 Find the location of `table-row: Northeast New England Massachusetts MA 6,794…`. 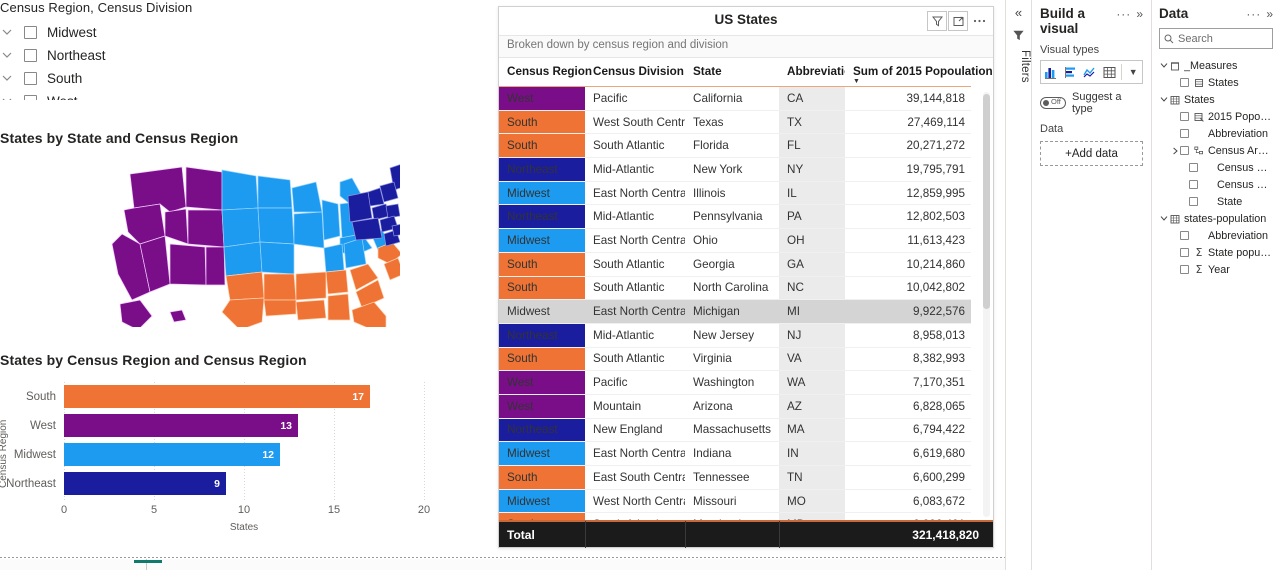

table-row: Northeast New England Massachusetts MA 6,794… is located at coordinates (735, 430).